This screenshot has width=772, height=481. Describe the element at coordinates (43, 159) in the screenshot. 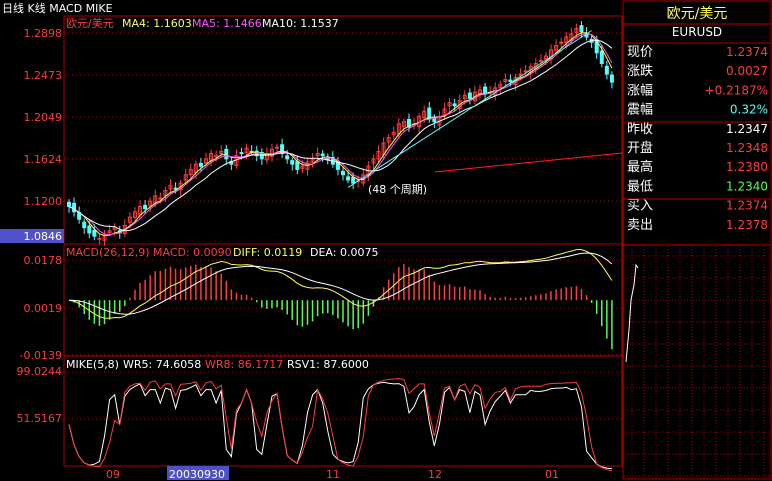

I see `price-tick: 1.1624` at that location.